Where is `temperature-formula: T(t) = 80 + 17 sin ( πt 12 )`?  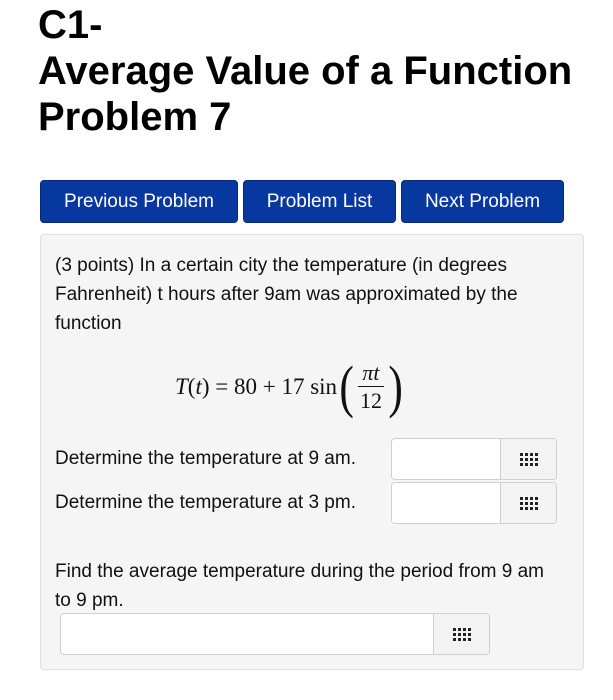
temperature-formula: T(t) = 80 + 17 sin ( πt 12 ) is located at coordinates (290, 387).